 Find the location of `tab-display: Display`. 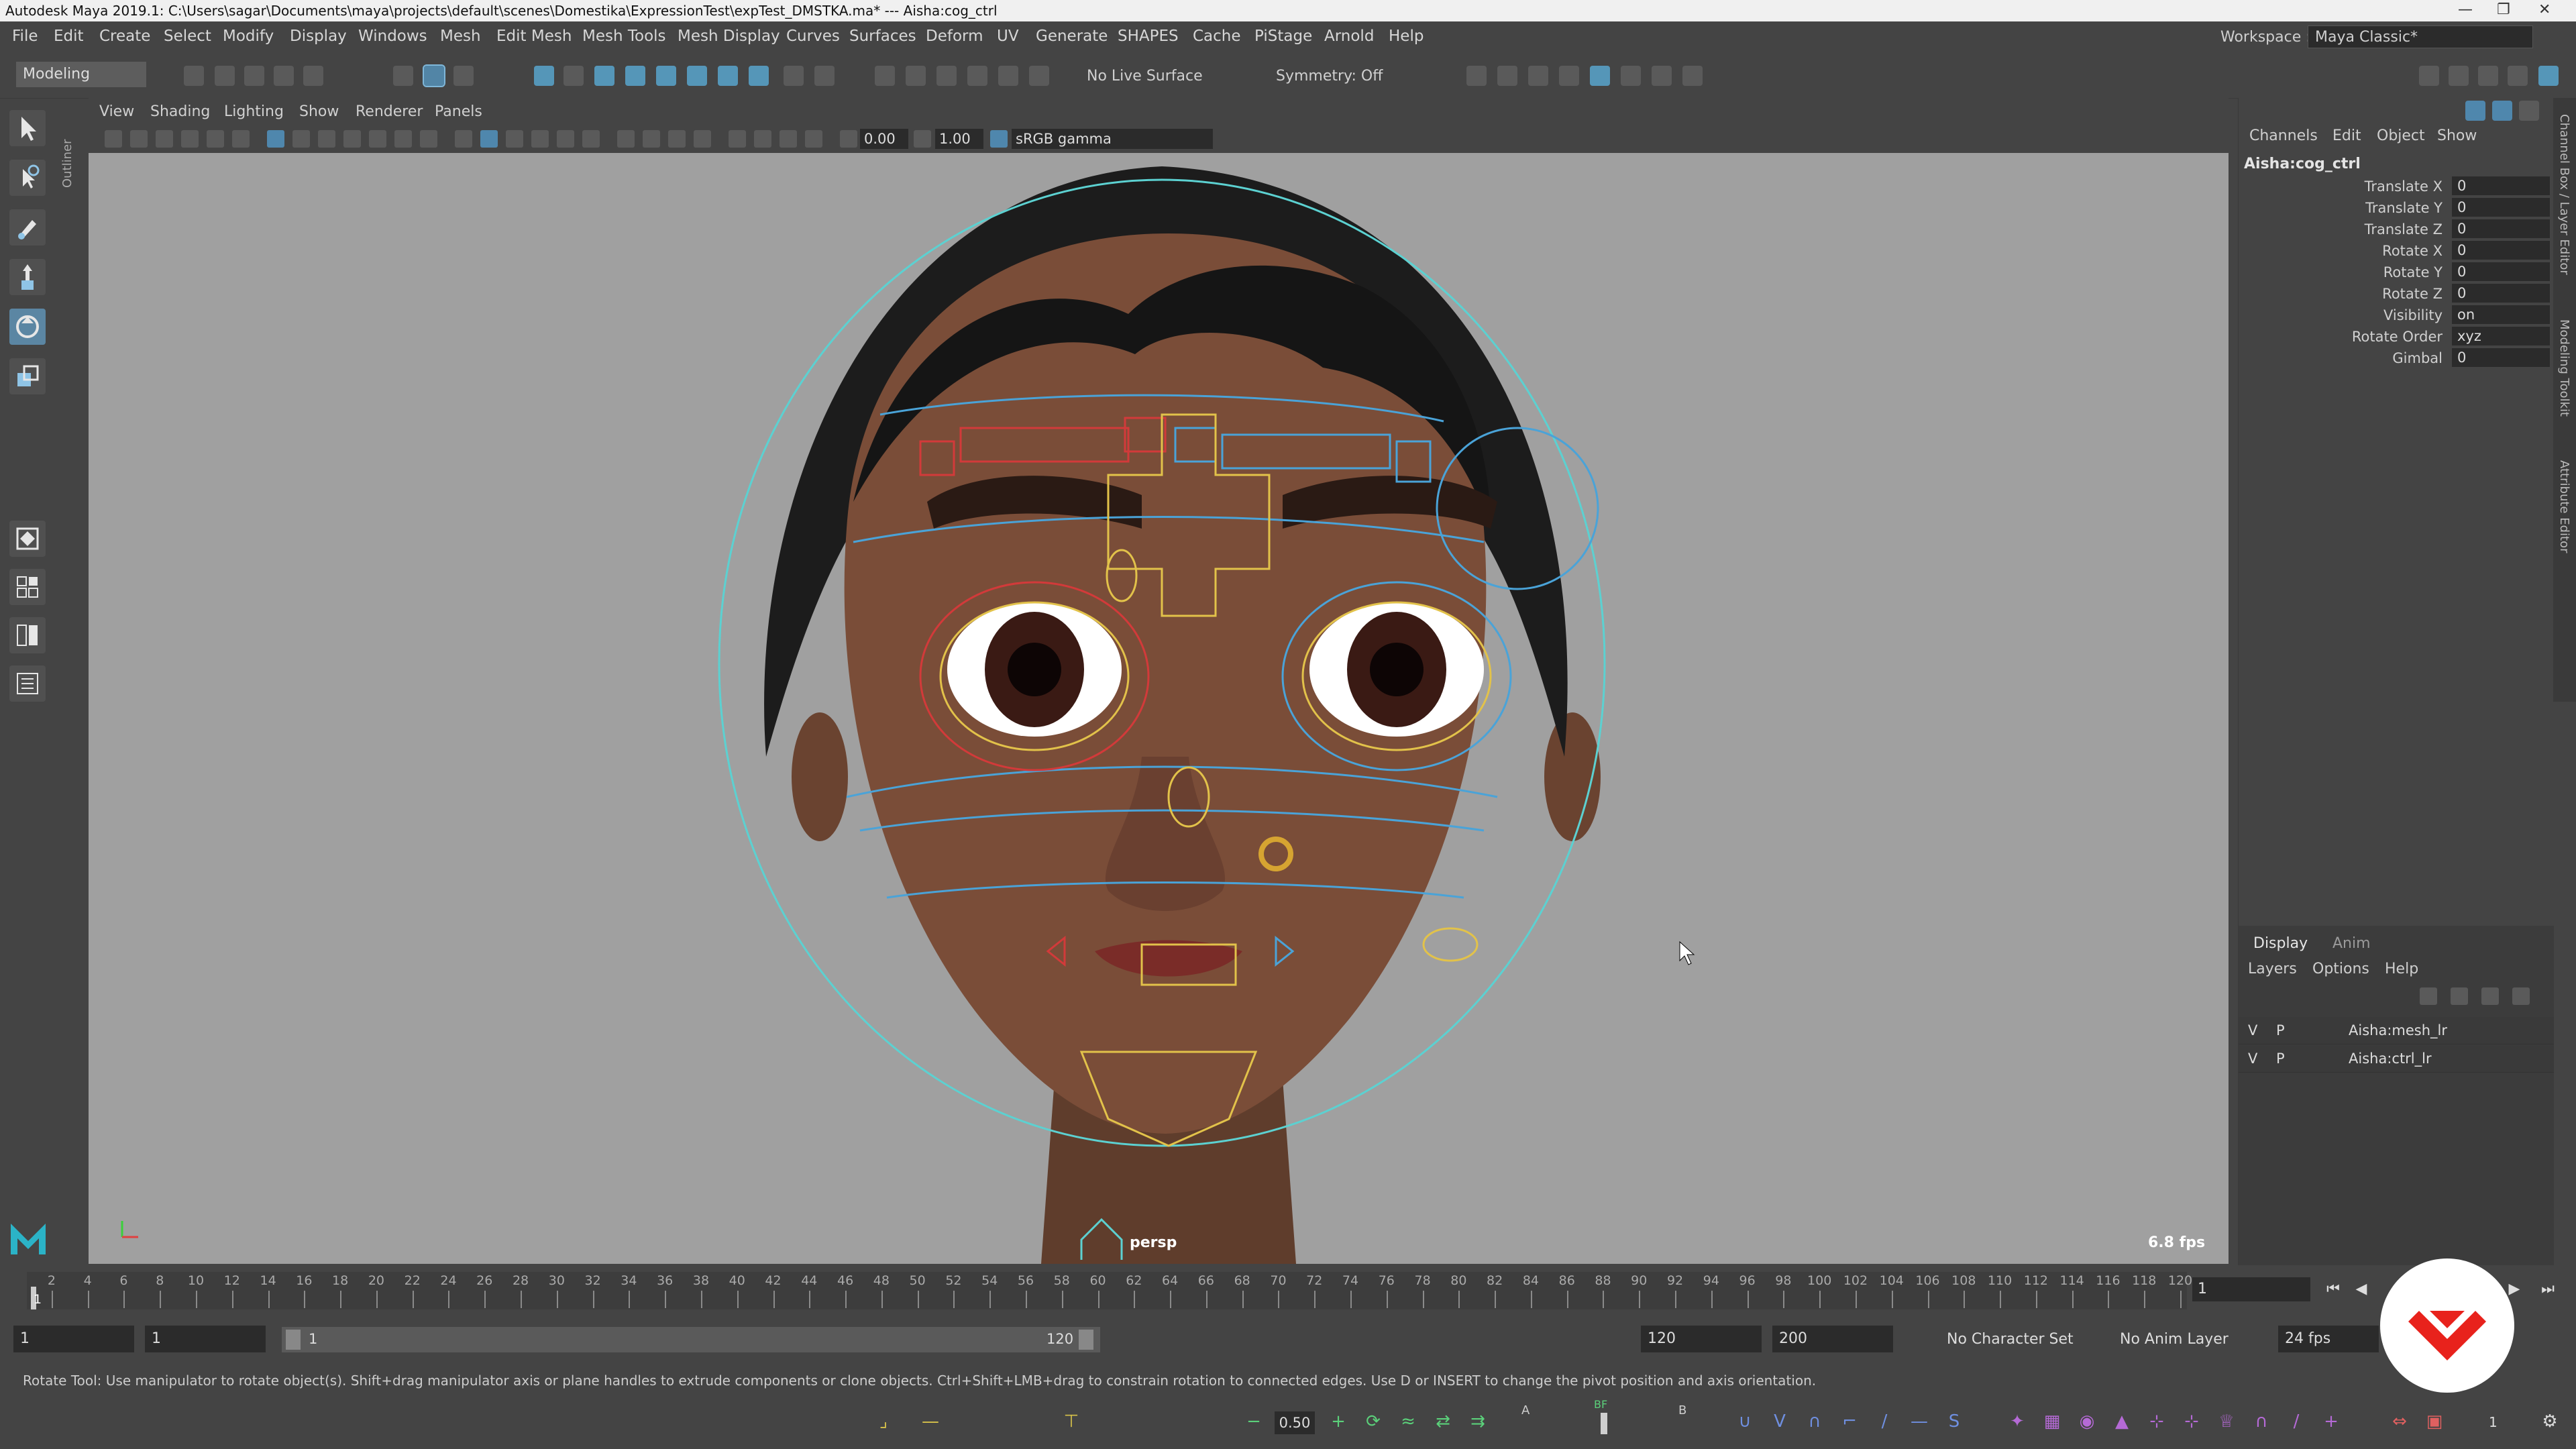

tab-display: Display is located at coordinates (2280, 943).